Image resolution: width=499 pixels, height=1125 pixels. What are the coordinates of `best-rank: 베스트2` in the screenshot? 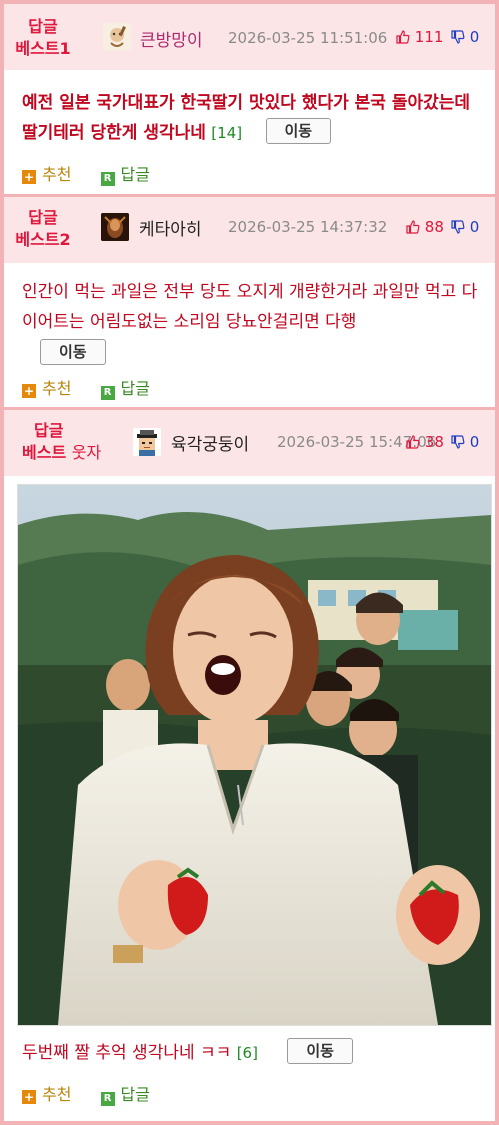 It's located at (43, 239).